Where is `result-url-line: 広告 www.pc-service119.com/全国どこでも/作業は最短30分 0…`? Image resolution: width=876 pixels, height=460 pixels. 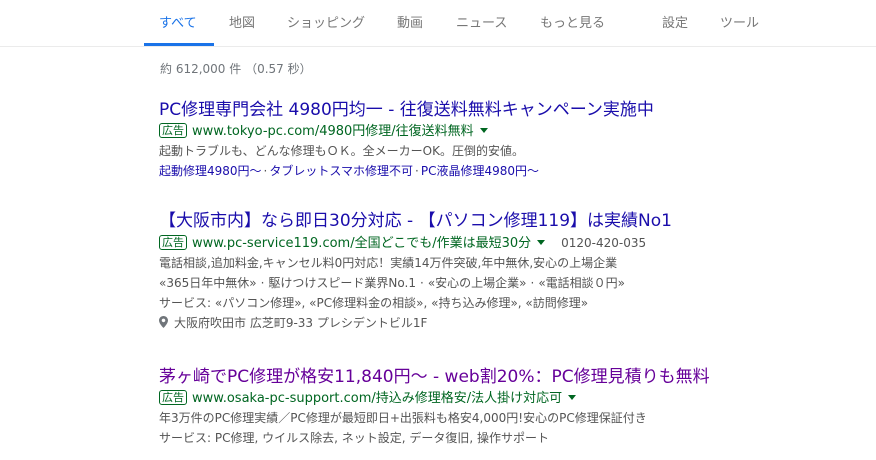
result-url-line: 広告 www.pc-service119.com/全国どこでも/作業は最短30分 0… is located at coordinates (509, 243).